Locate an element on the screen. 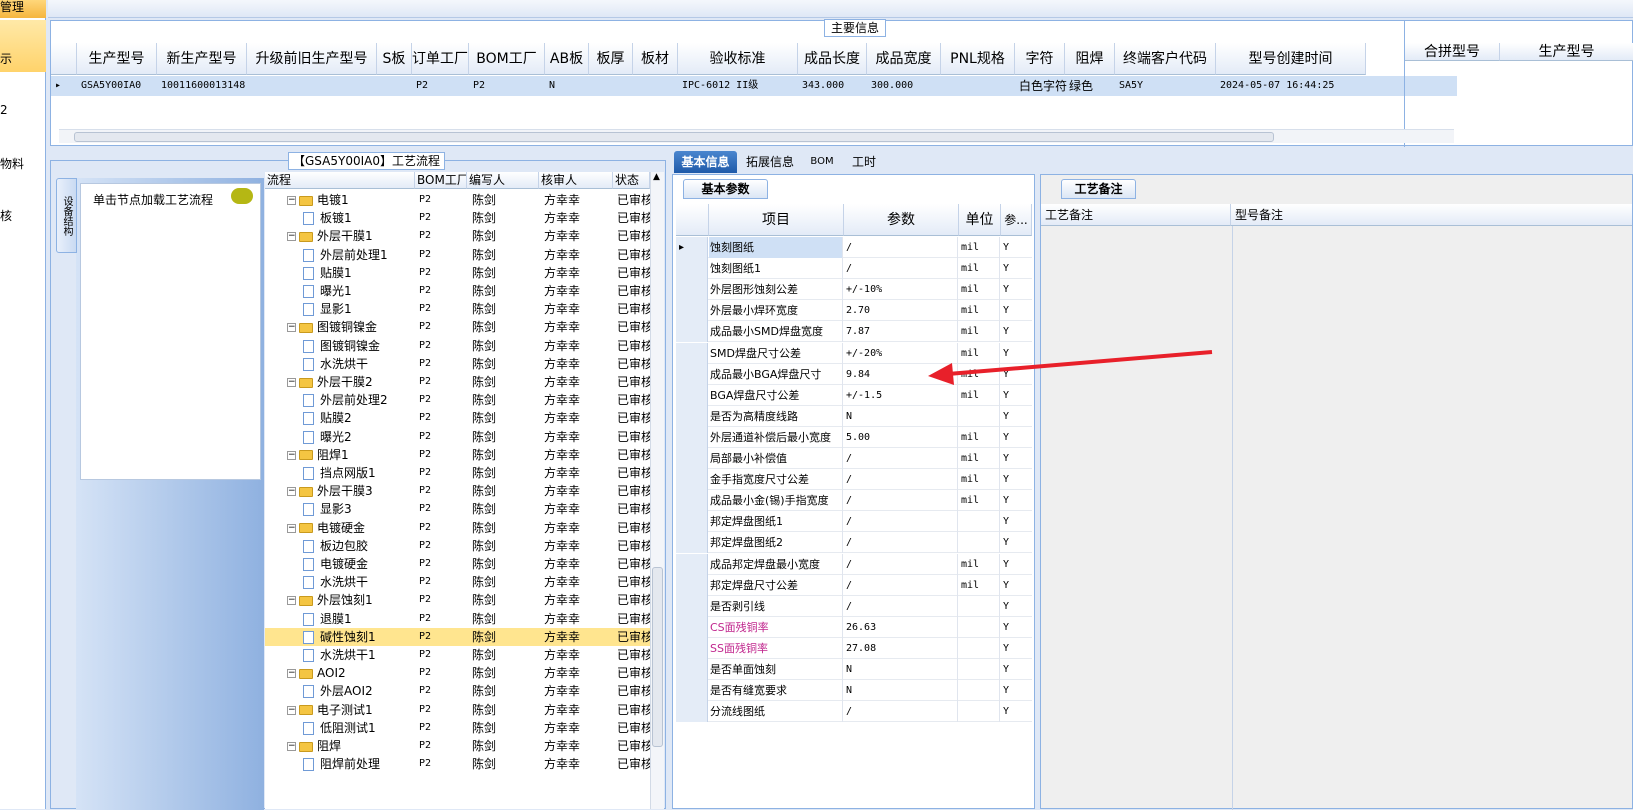 This screenshot has width=1633, height=810. column-header: 成品长度 is located at coordinates (832, 59).